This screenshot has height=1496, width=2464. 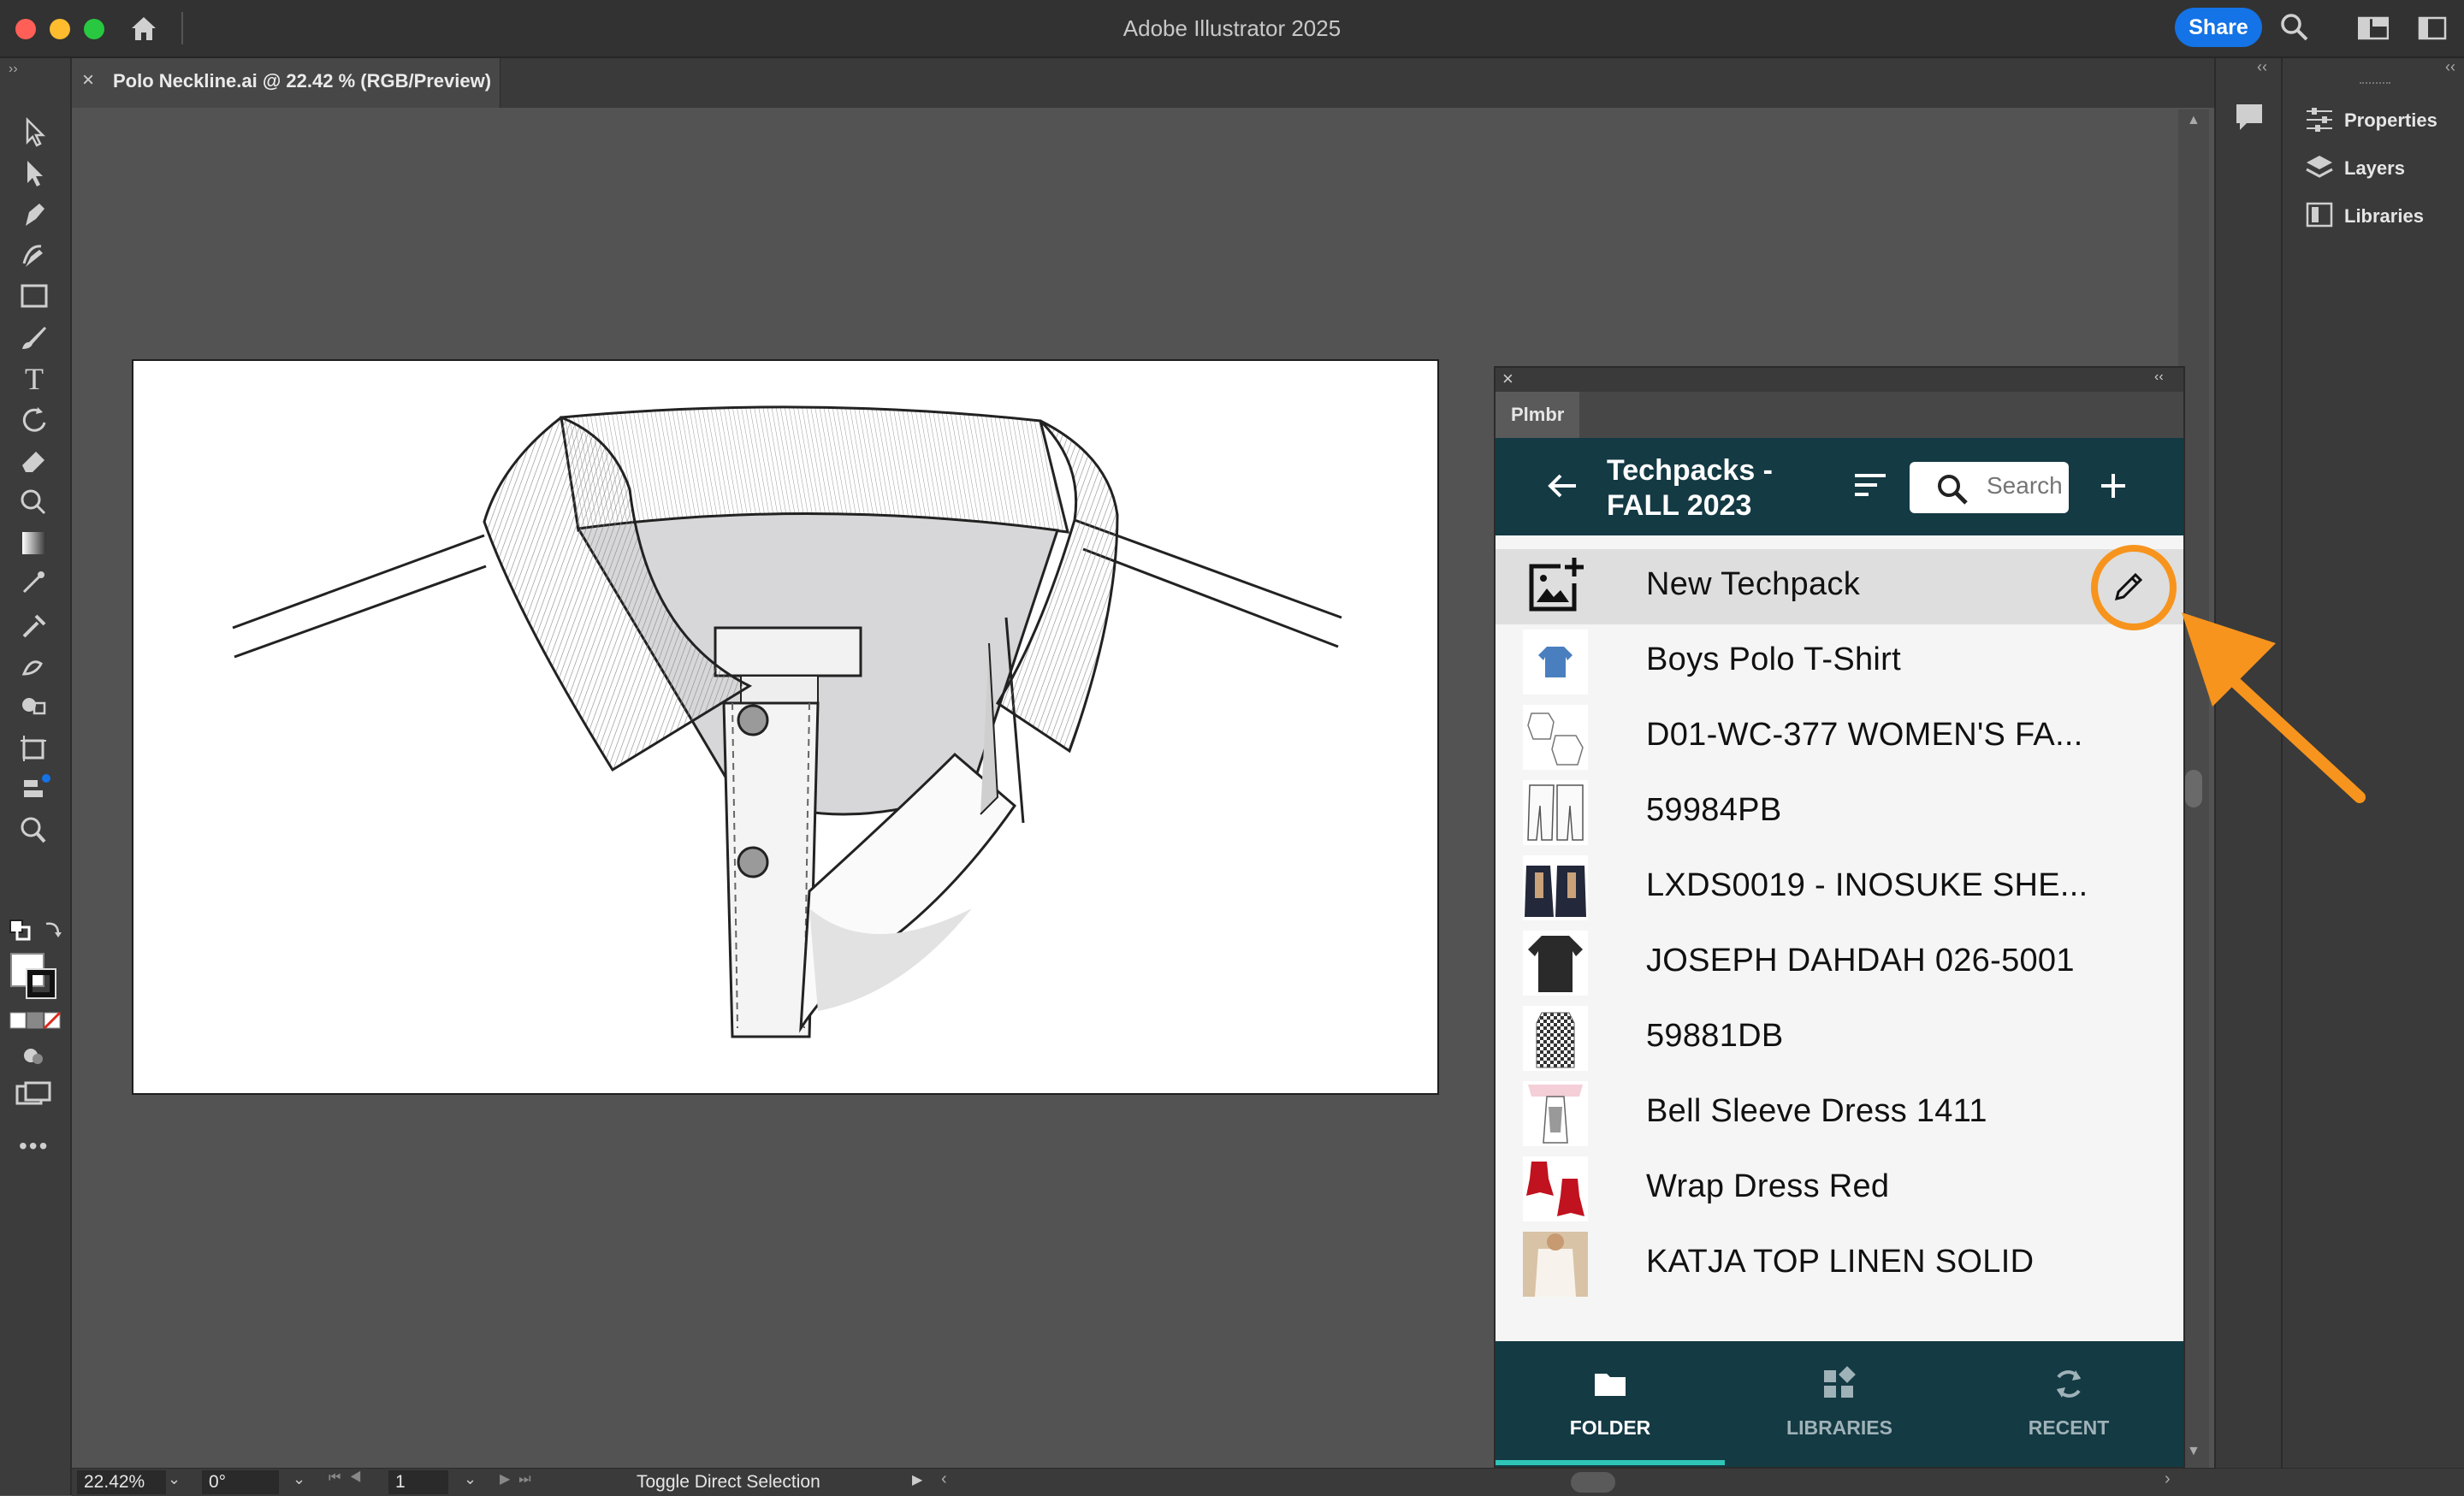 I want to click on paintbrush-tool-icon, so click(x=34, y=337).